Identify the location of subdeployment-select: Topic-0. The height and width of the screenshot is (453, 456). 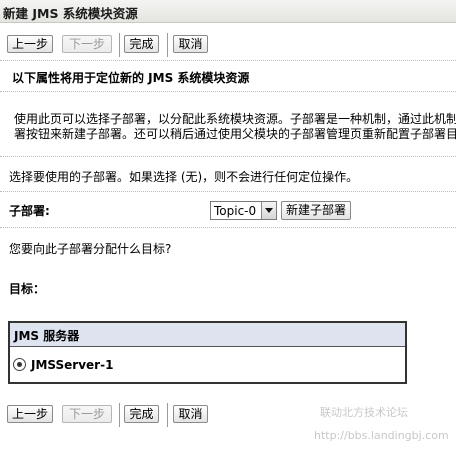
(243, 210).